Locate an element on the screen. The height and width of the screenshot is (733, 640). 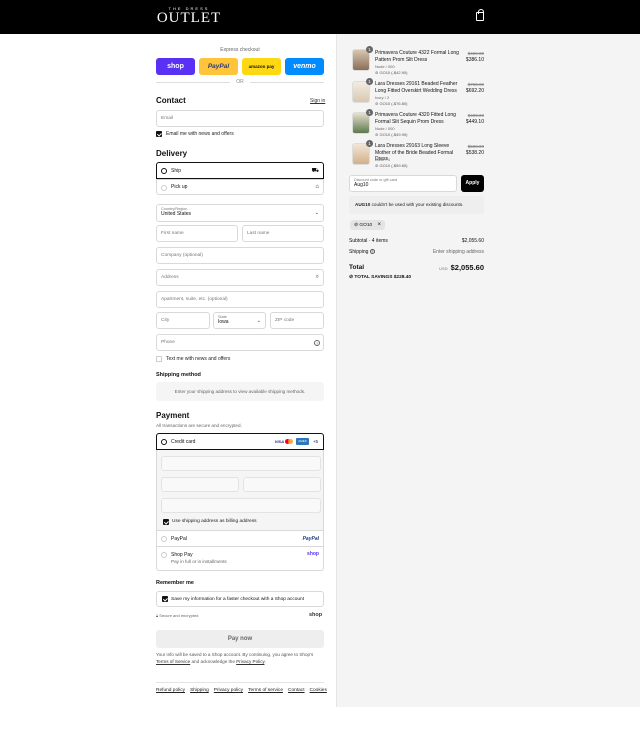
more-cards-label: +5 is located at coordinates (315, 441).